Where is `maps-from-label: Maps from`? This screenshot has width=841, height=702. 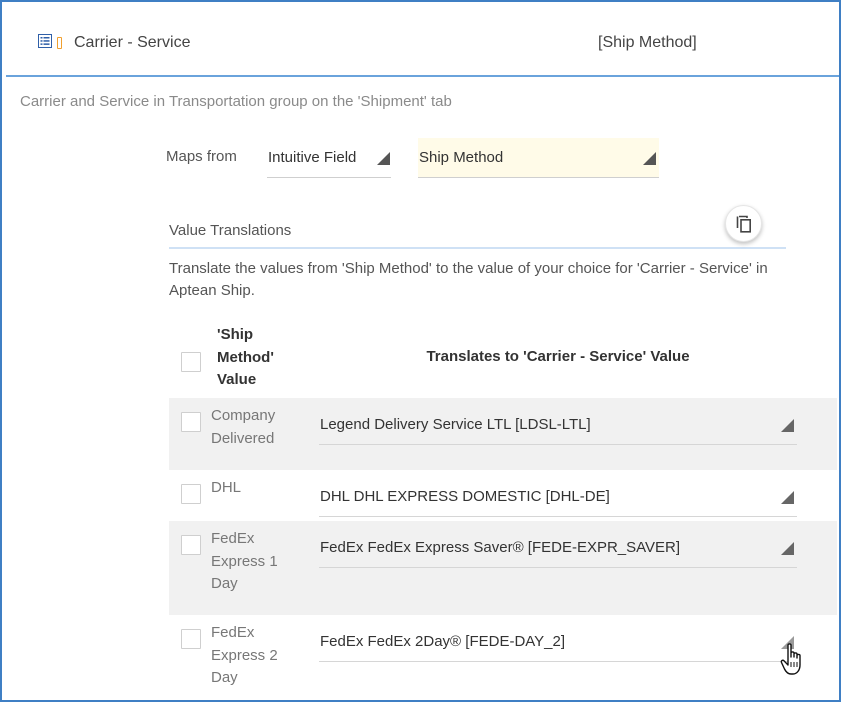 maps-from-label: Maps from is located at coordinates (201, 156).